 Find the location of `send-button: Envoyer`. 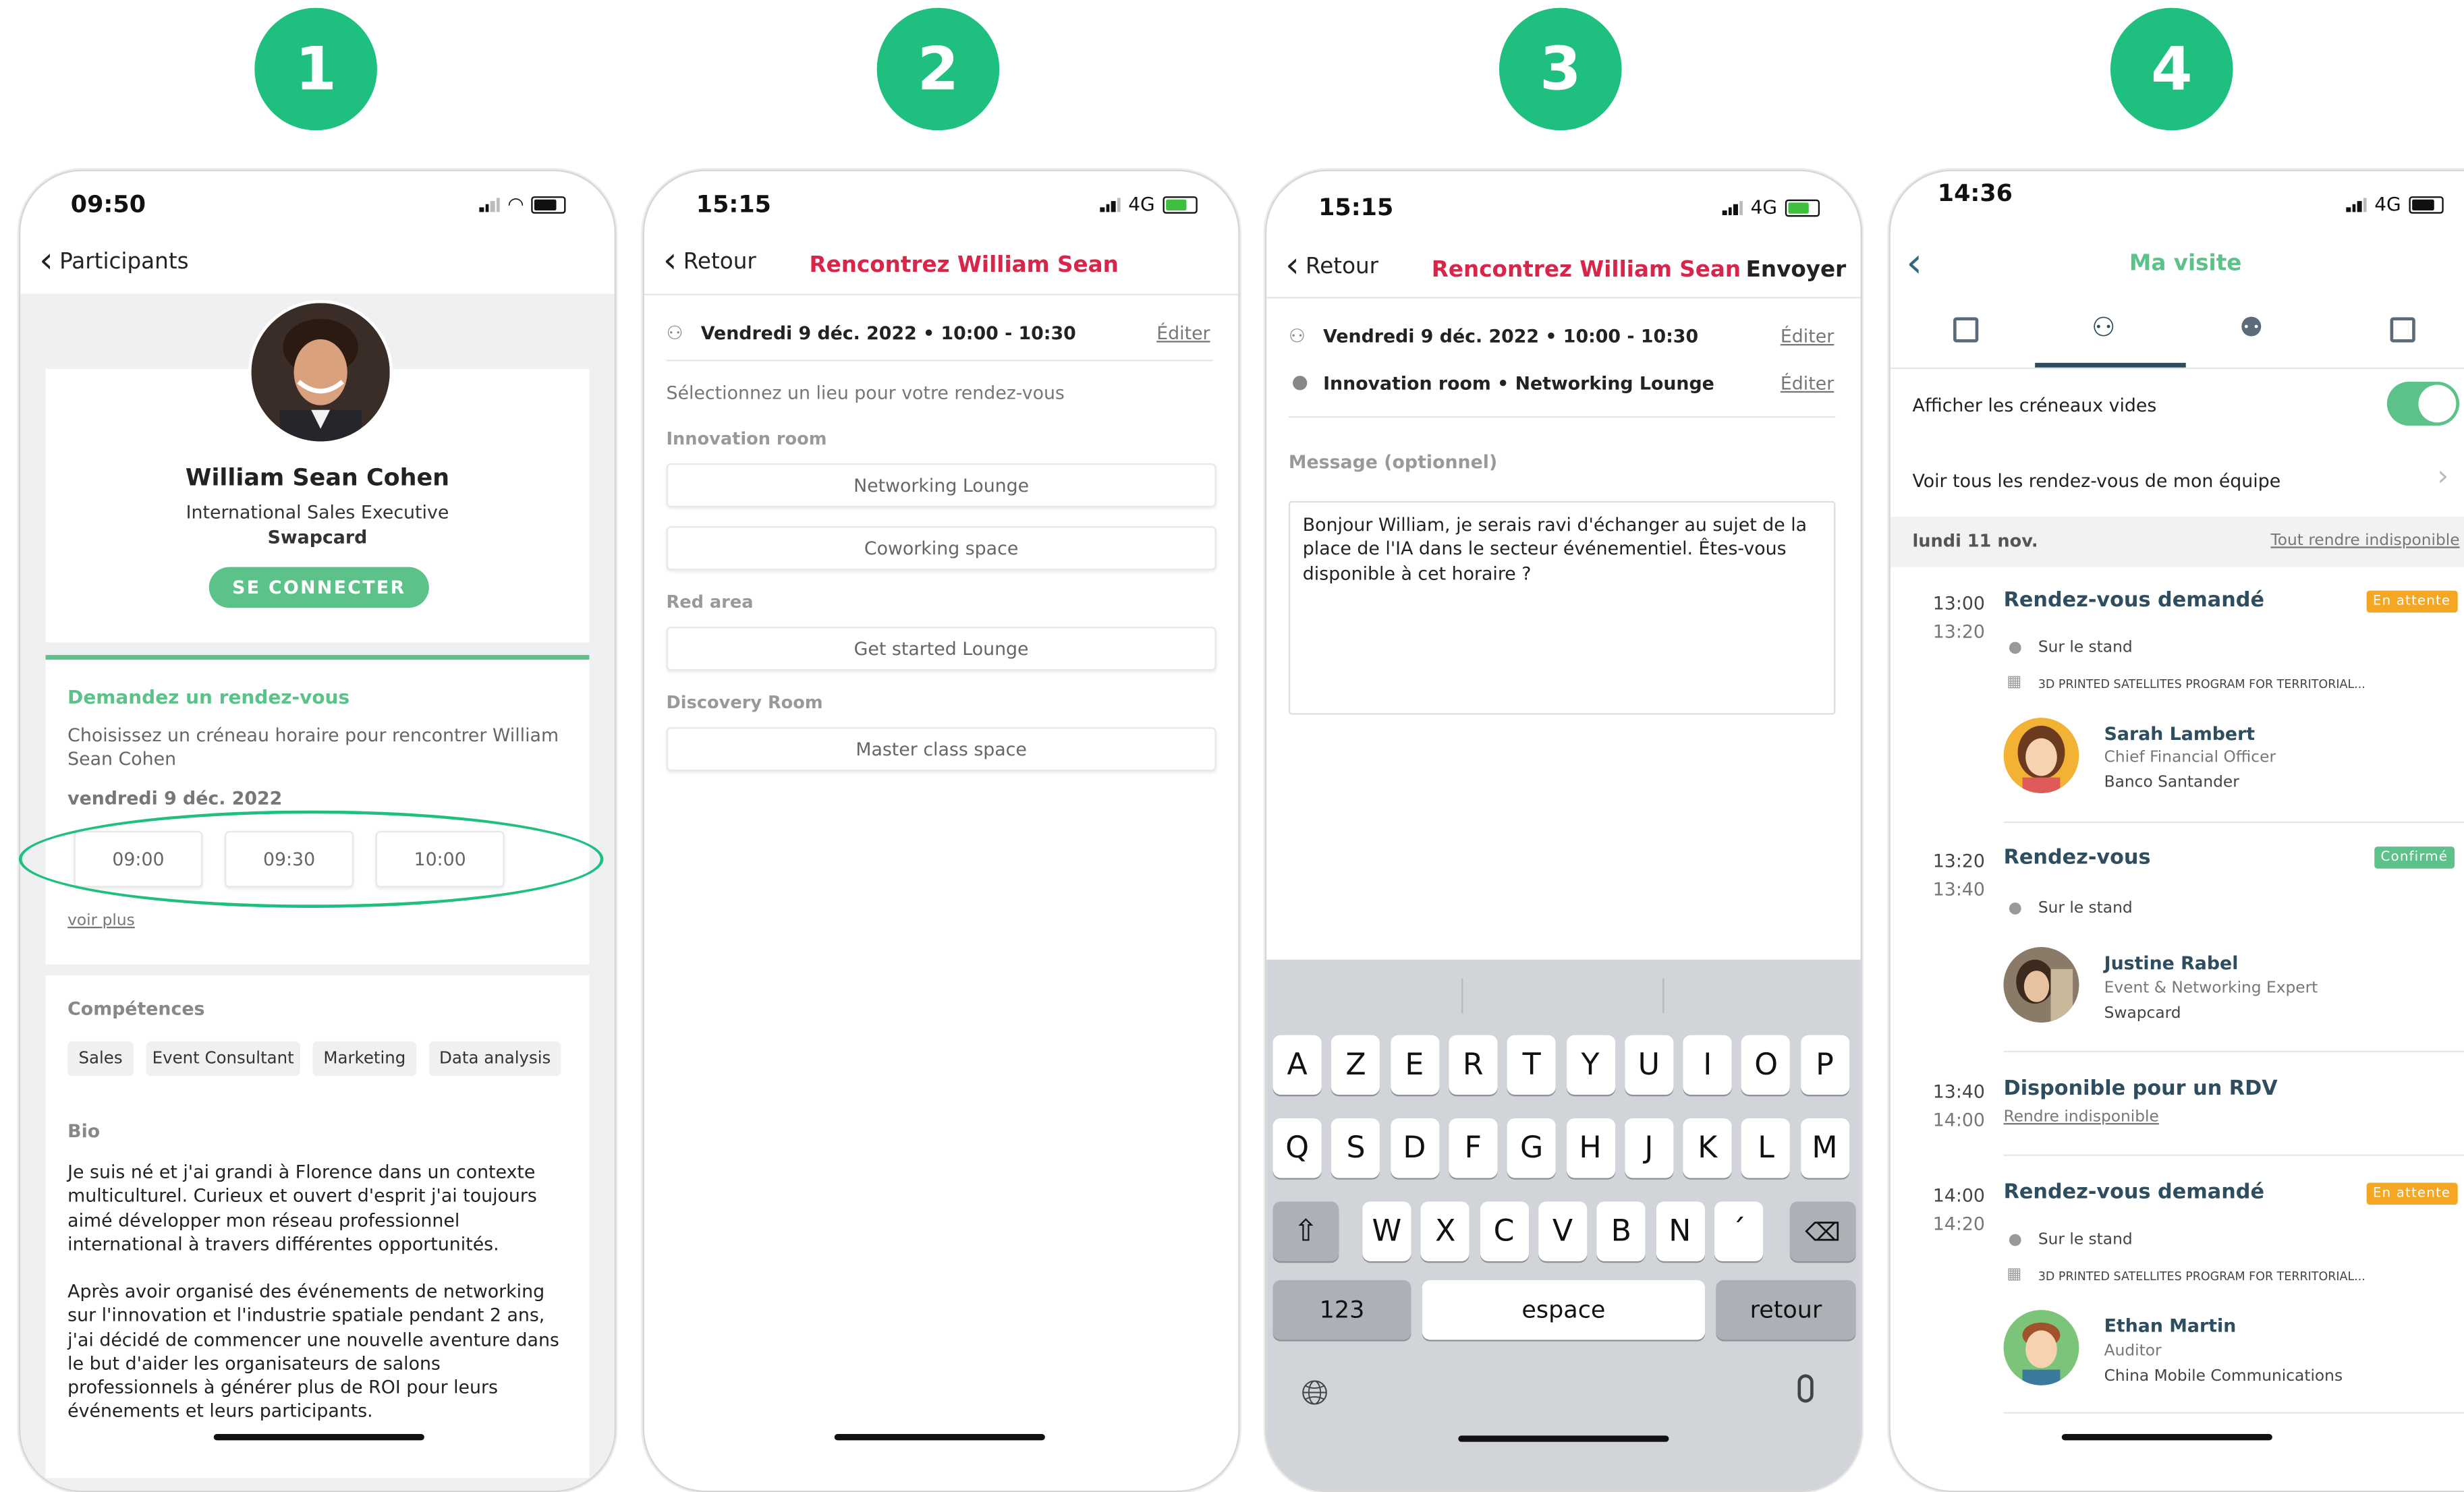

send-button: Envoyer is located at coordinates (1796, 270).